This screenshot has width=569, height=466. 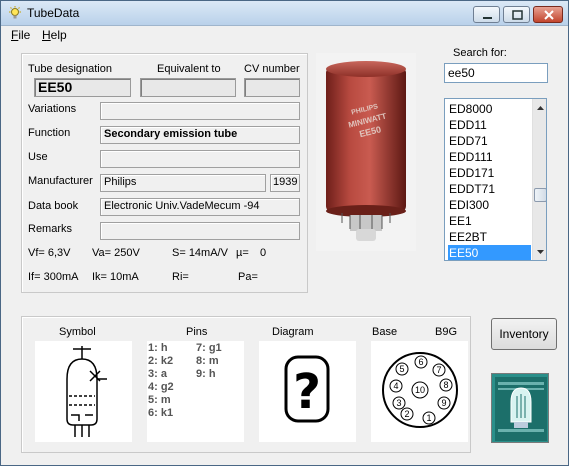 What do you see at coordinates (77, 332) in the screenshot?
I see `symbol-label: Symbol` at bounding box center [77, 332].